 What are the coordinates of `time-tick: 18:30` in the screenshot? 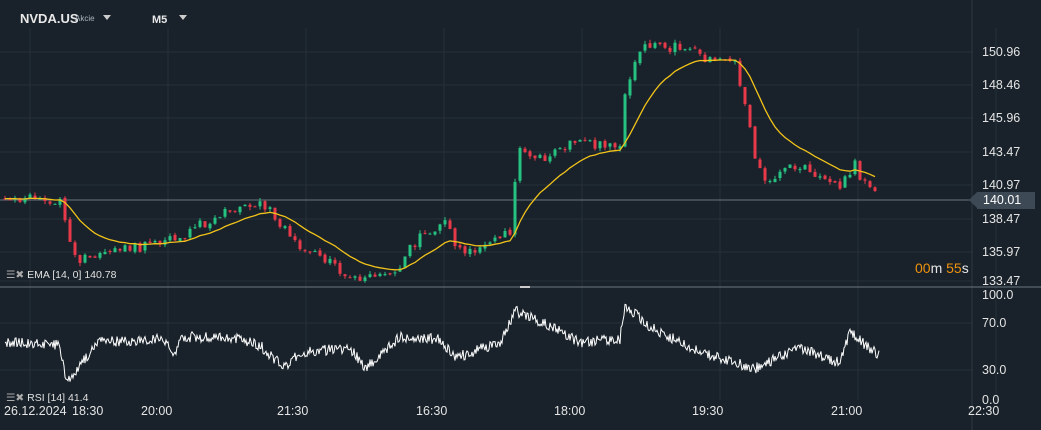 It's located at (88, 411).